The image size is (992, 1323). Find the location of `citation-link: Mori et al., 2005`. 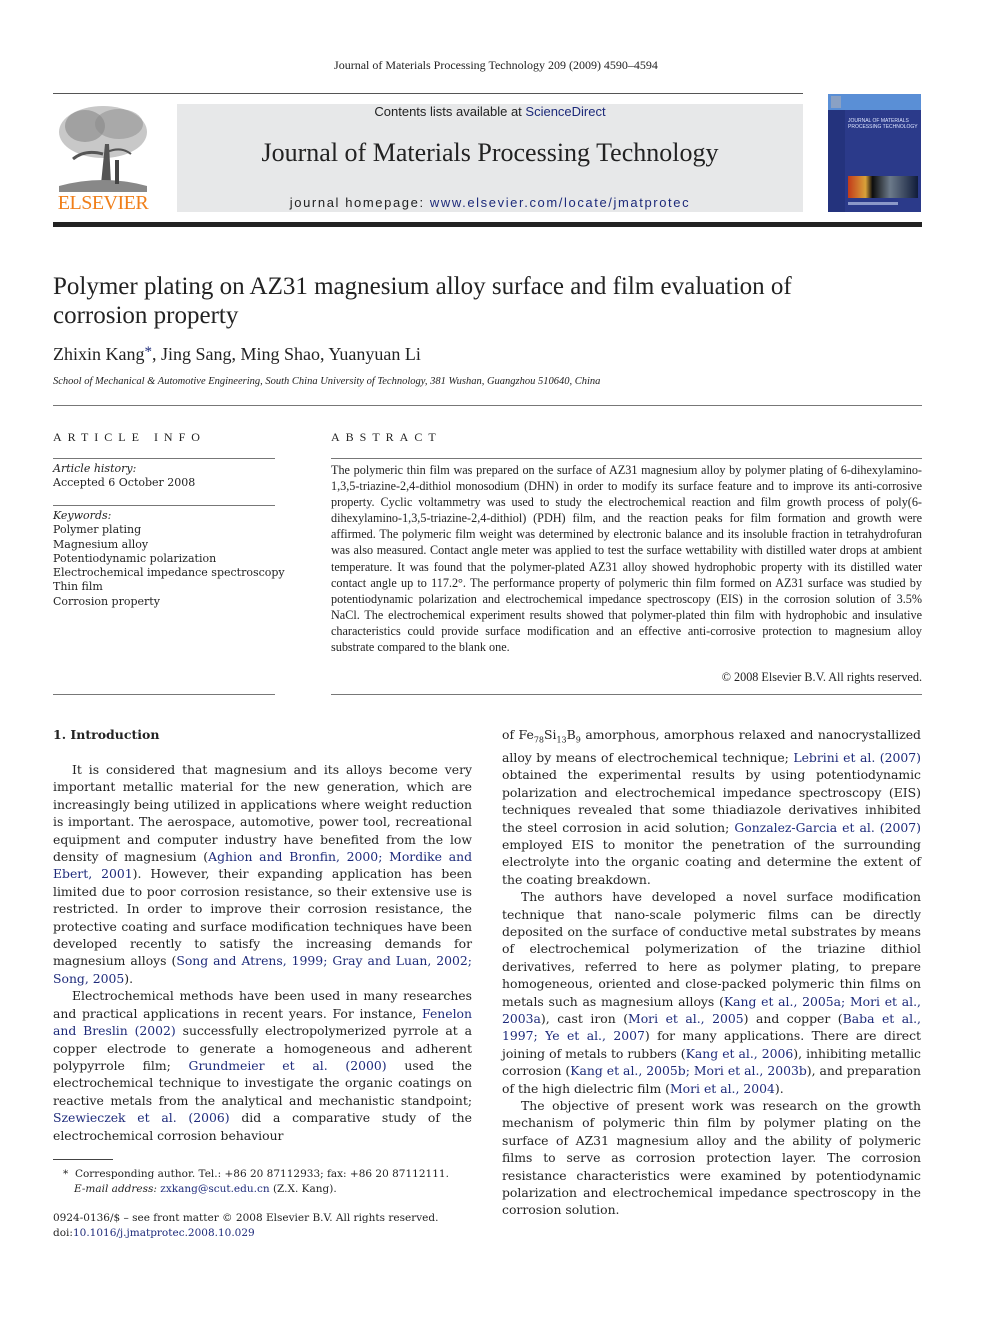

citation-link: Mori et al., 2005 is located at coordinates (686, 1018).